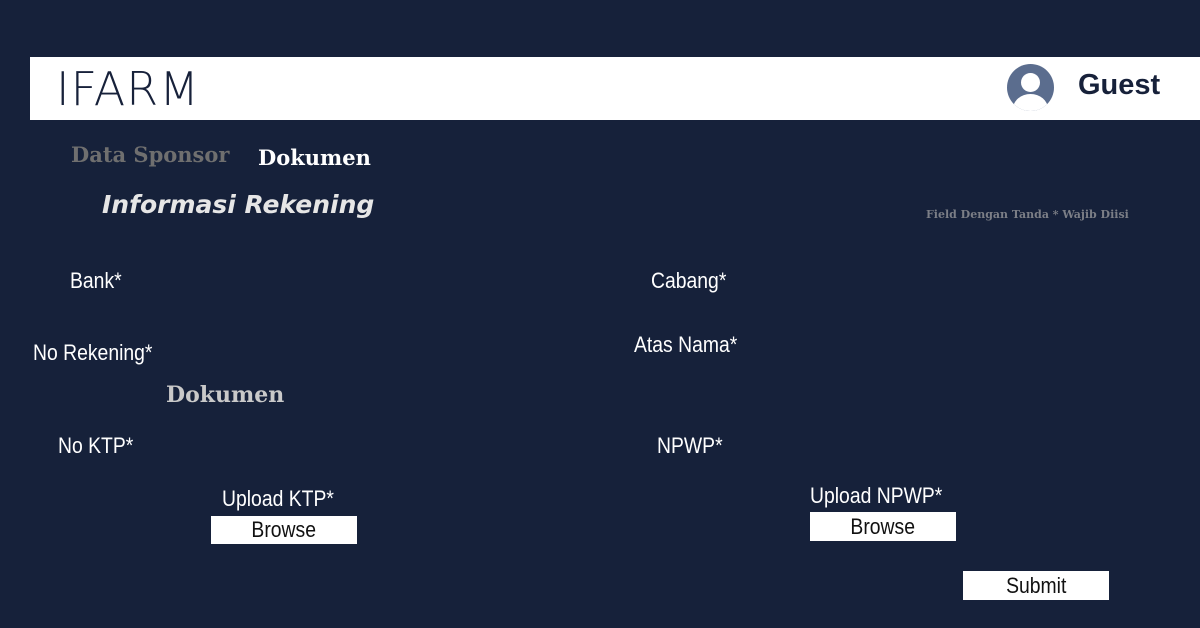  I want to click on browse-npwp-button: Browse, so click(883, 526).